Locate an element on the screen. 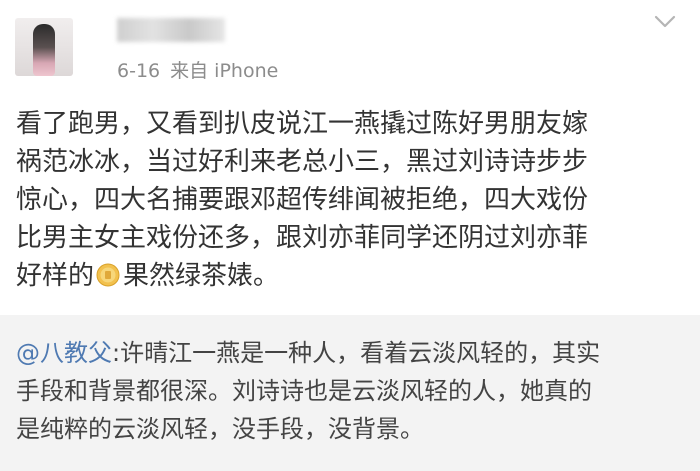  repost-text-line: 是纯粹的云淡风轻，没手段，没背景。 is located at coordinates (220, 429).